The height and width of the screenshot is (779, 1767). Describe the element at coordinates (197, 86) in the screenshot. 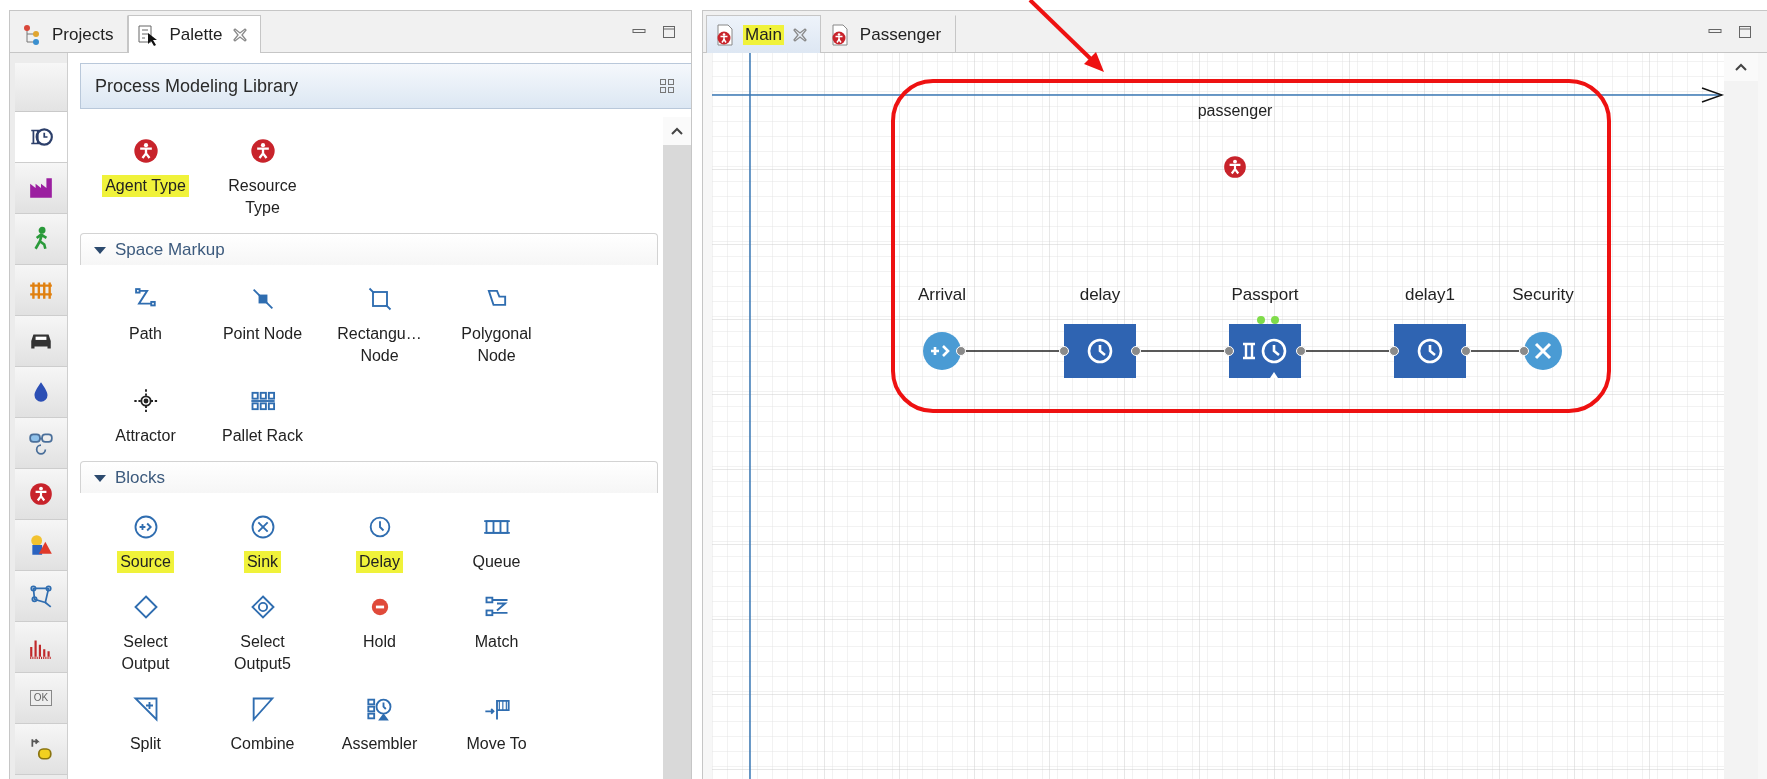

I see `library-title: Process Modeling Library` at that location.